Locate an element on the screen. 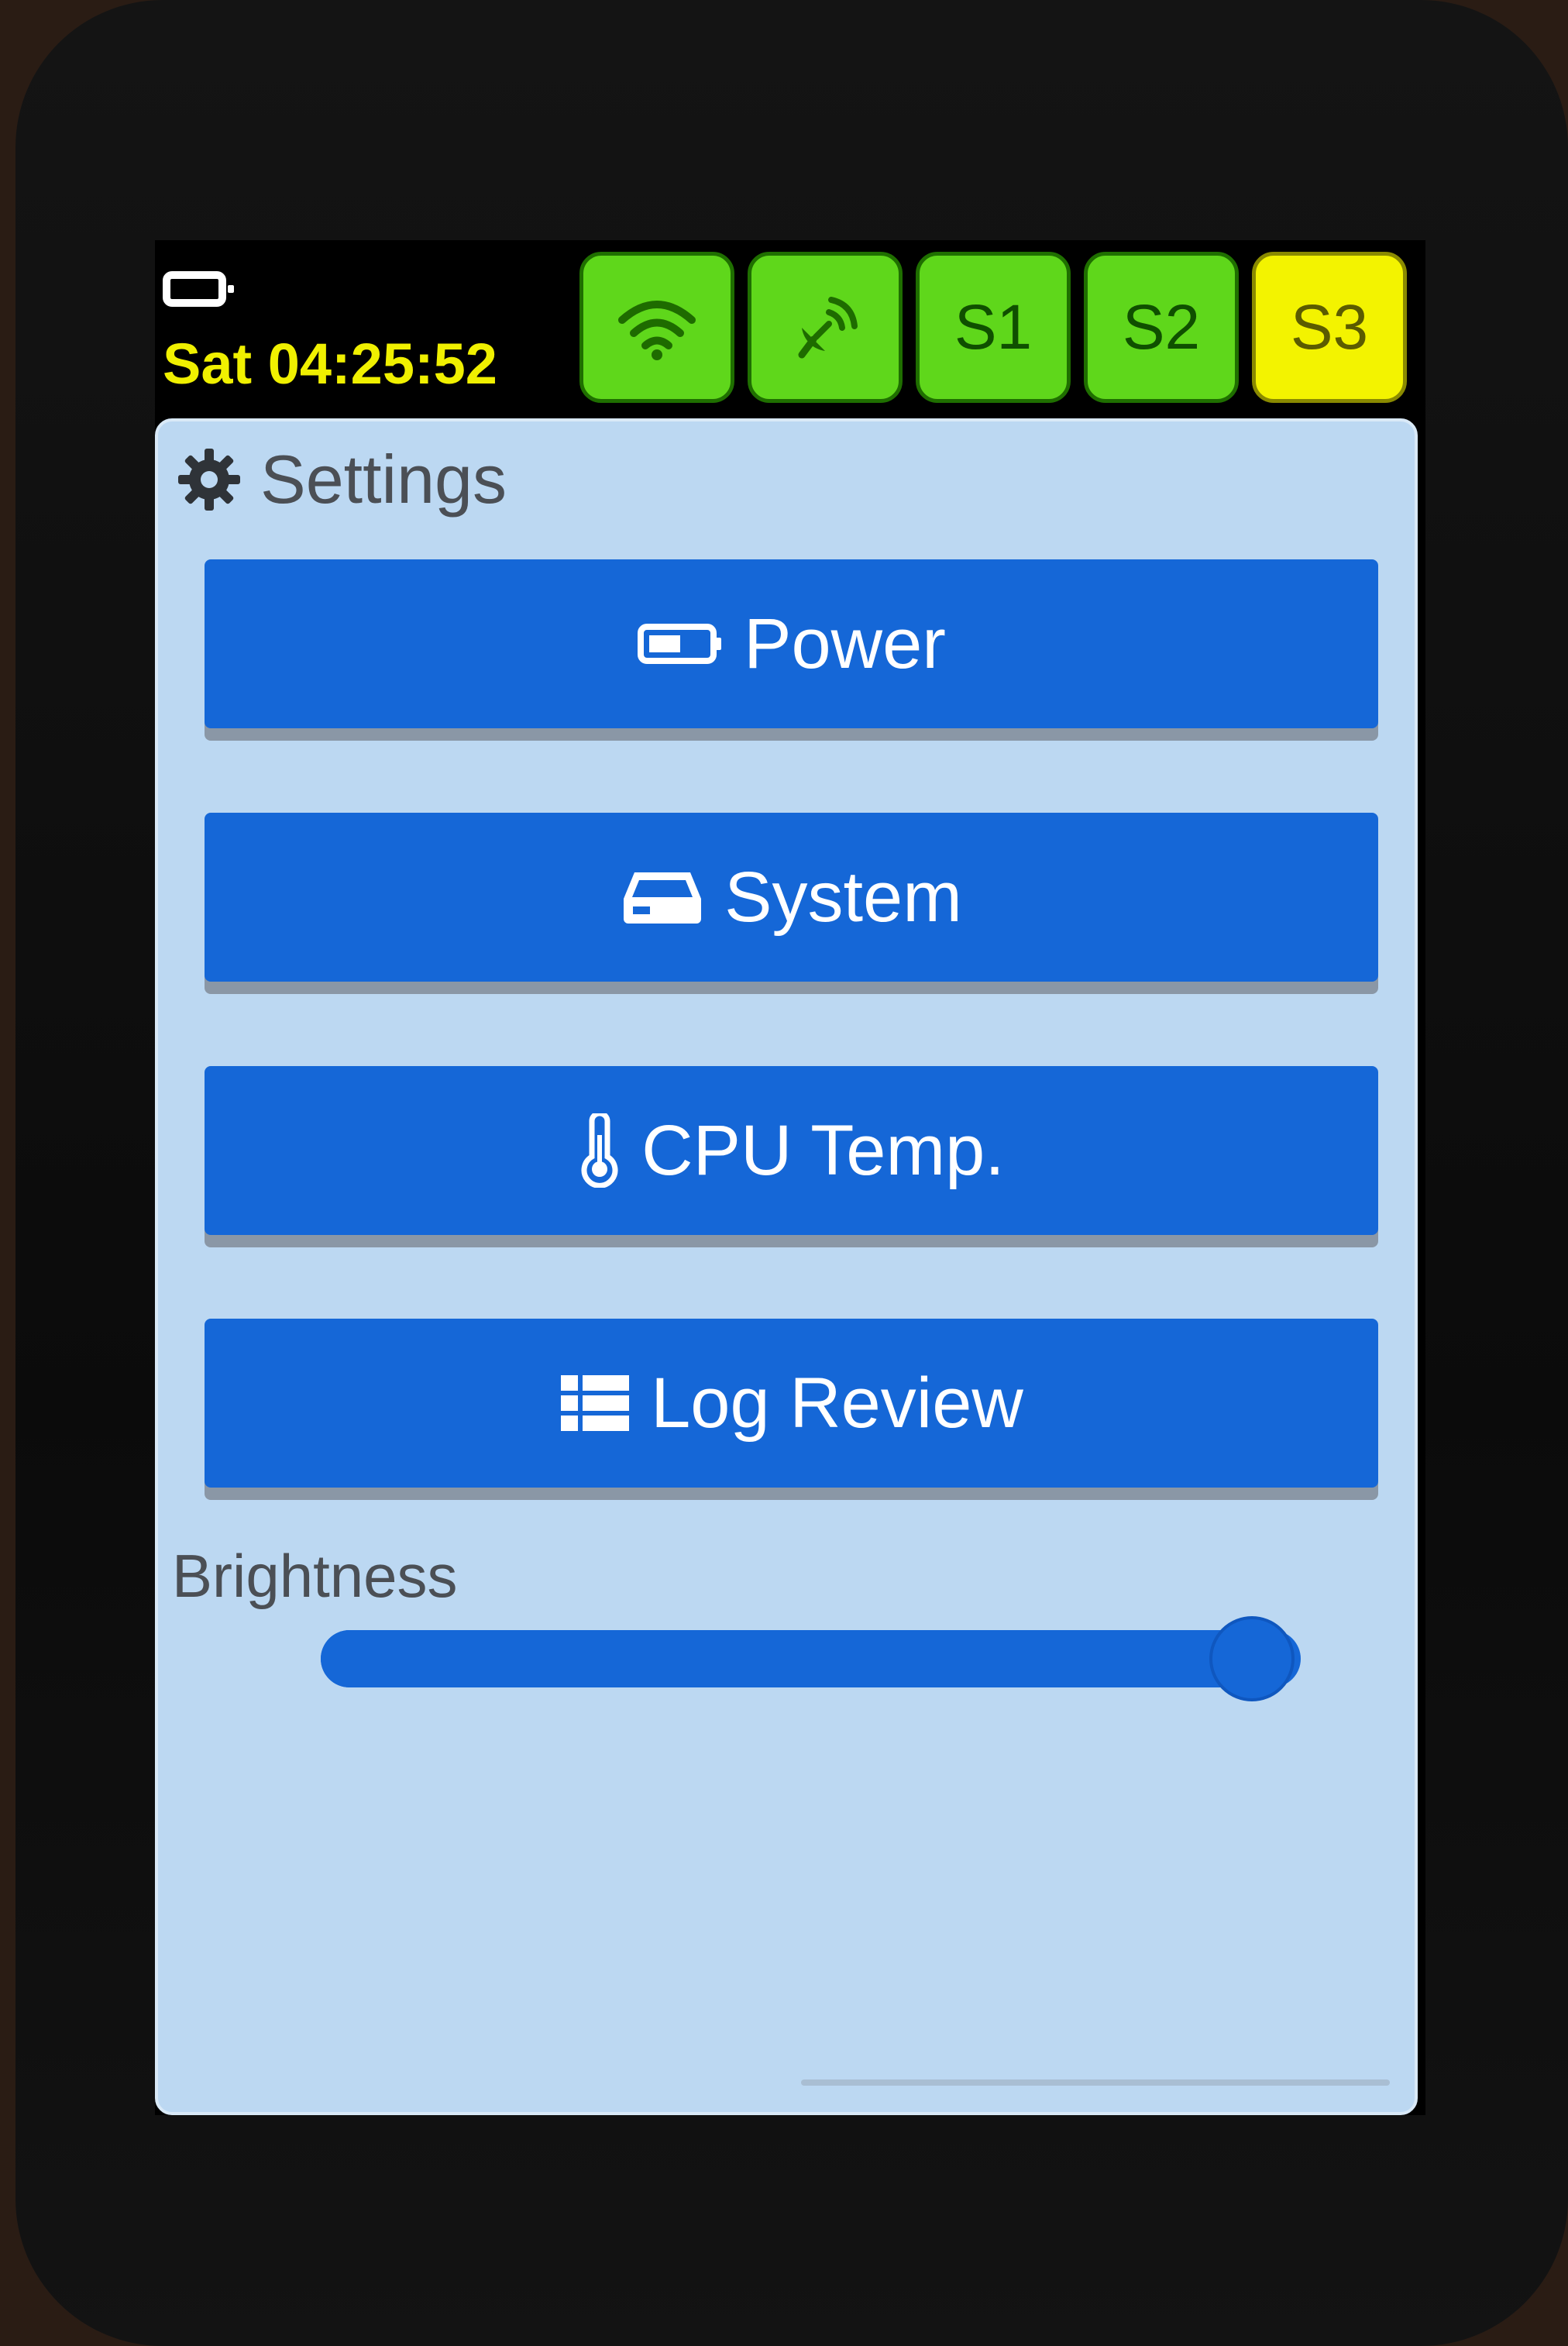 Image resolution: width=1568 pixels, height=2346 pixels. status-tile-s2: S2 is located at coordinates (1161, 327).